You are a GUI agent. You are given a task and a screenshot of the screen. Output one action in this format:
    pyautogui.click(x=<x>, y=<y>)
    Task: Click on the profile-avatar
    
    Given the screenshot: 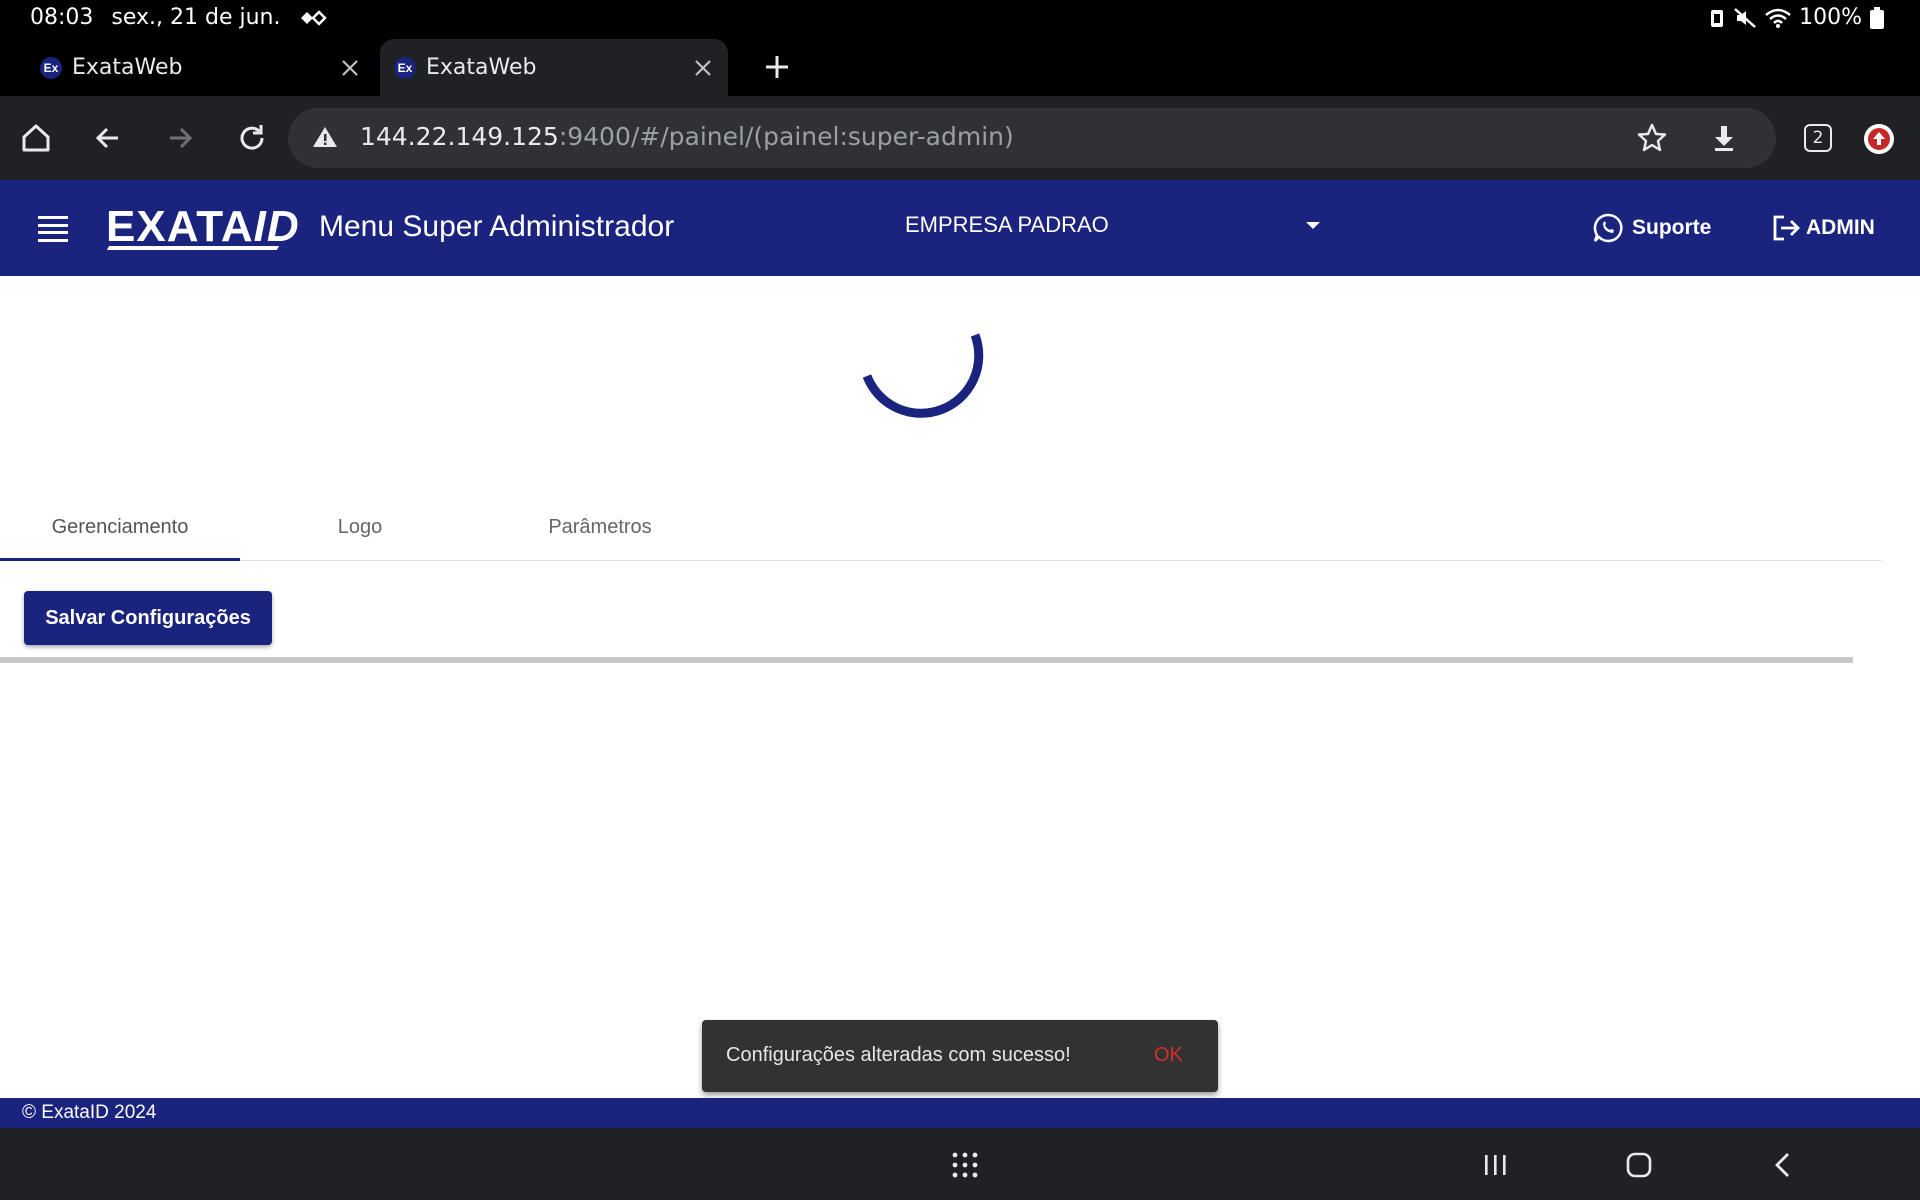 What is the action you would take?
    pyautogui.click(x=1879, y=139)
    